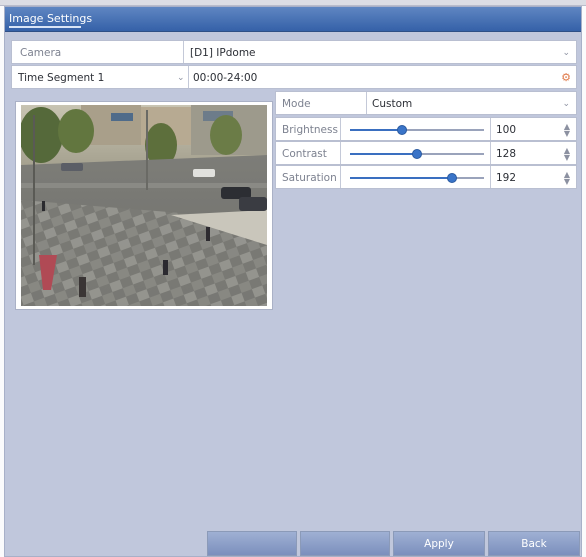  What do you see at coordinates (392, 104) in the screenshot?
I see `mode-select: Custom` at bounding box center [392, 104].